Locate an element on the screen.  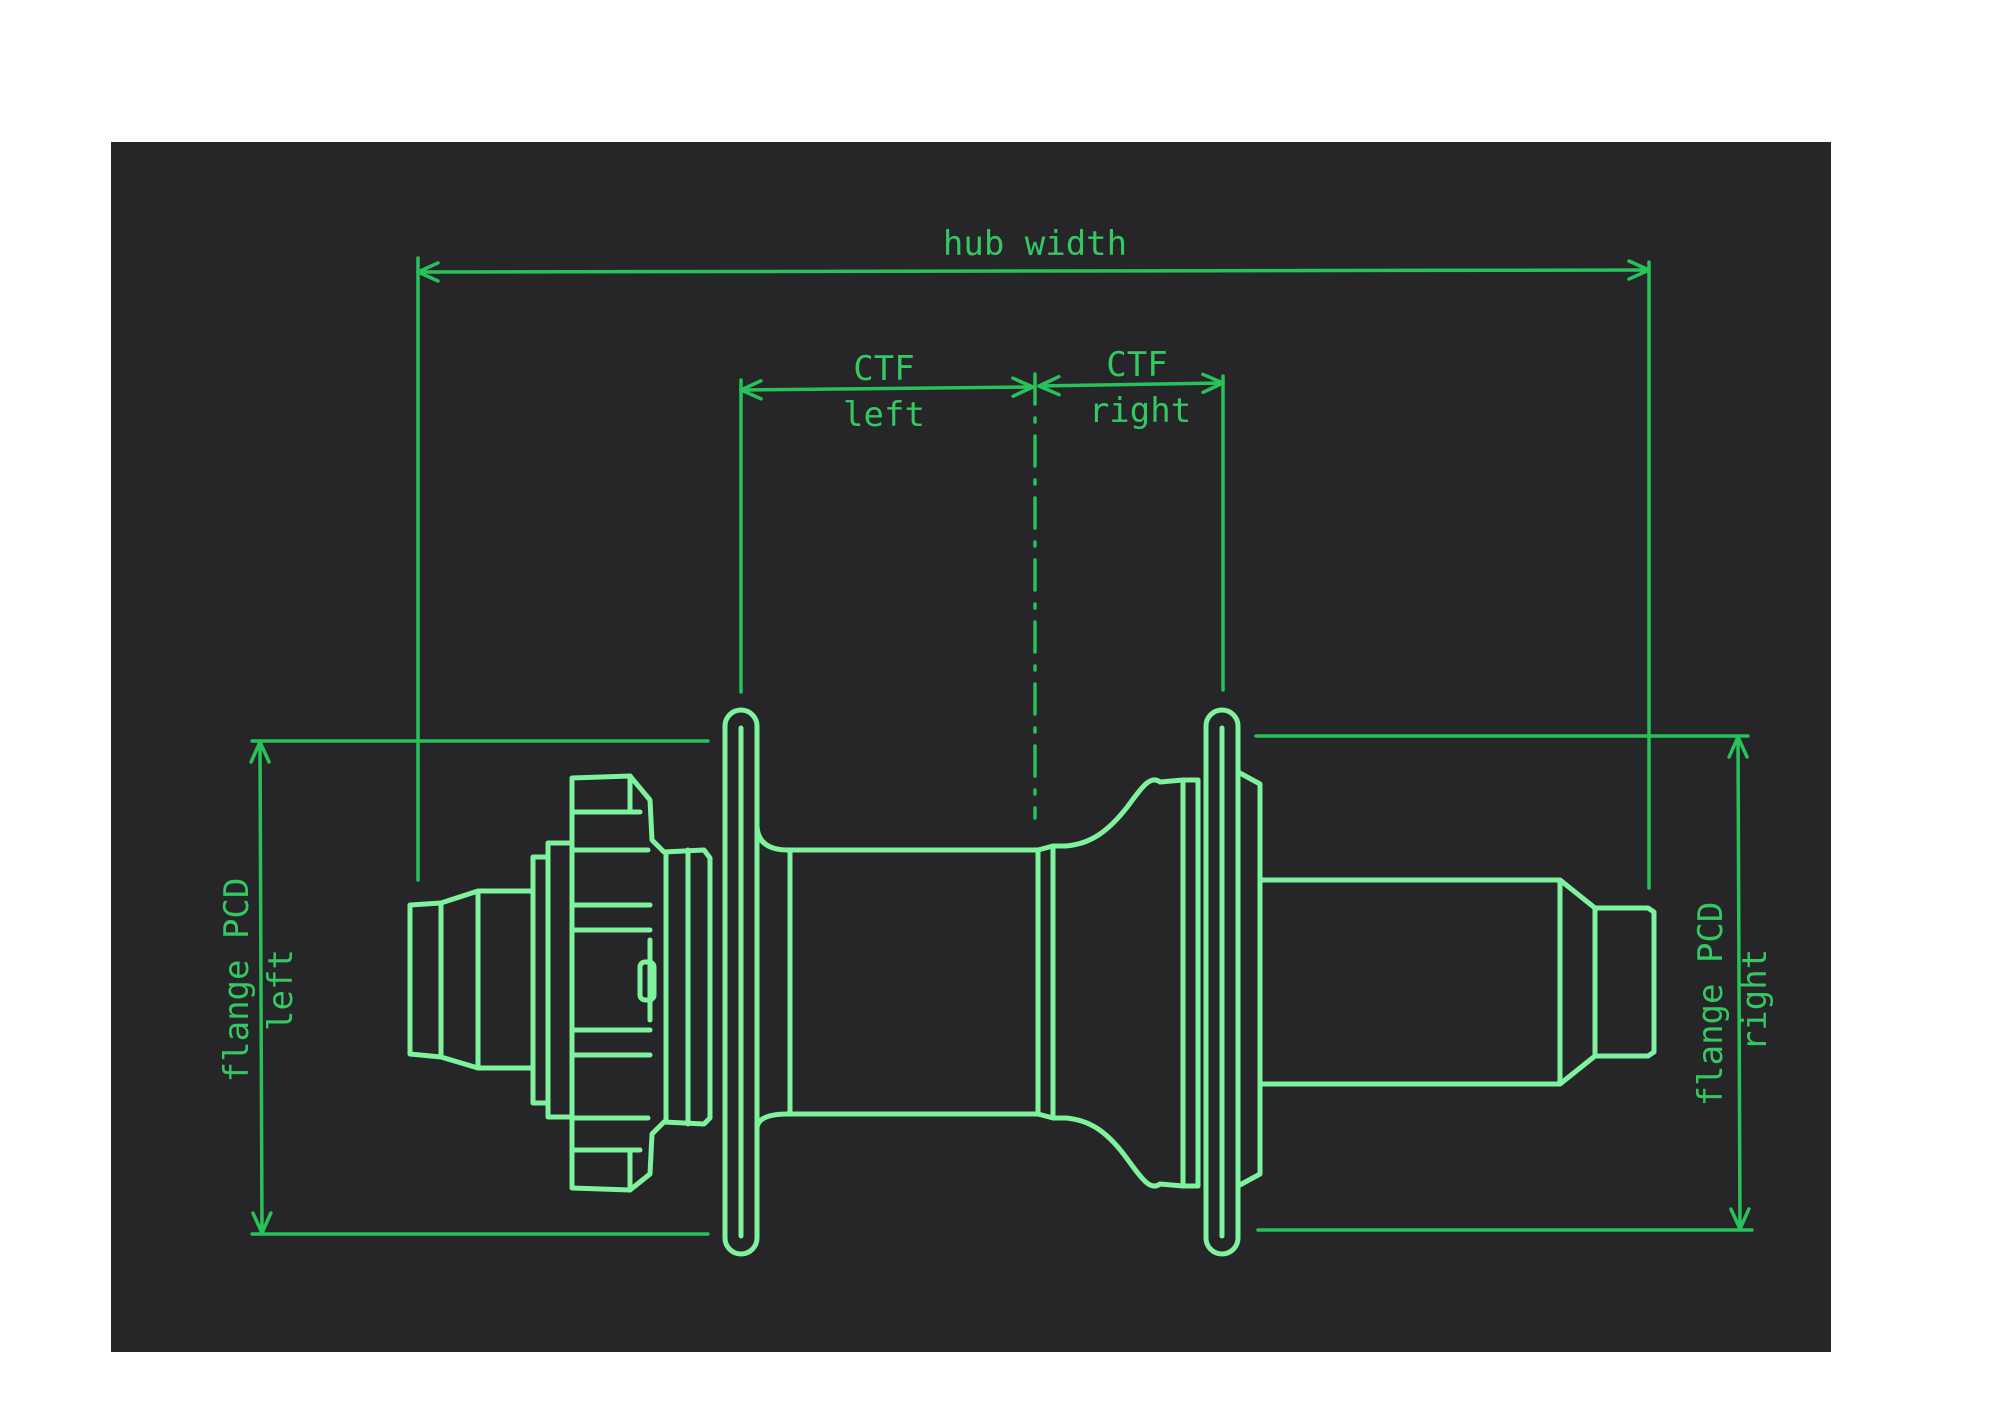
label-hub-width: hub width is located at coordinates (1035, 244).